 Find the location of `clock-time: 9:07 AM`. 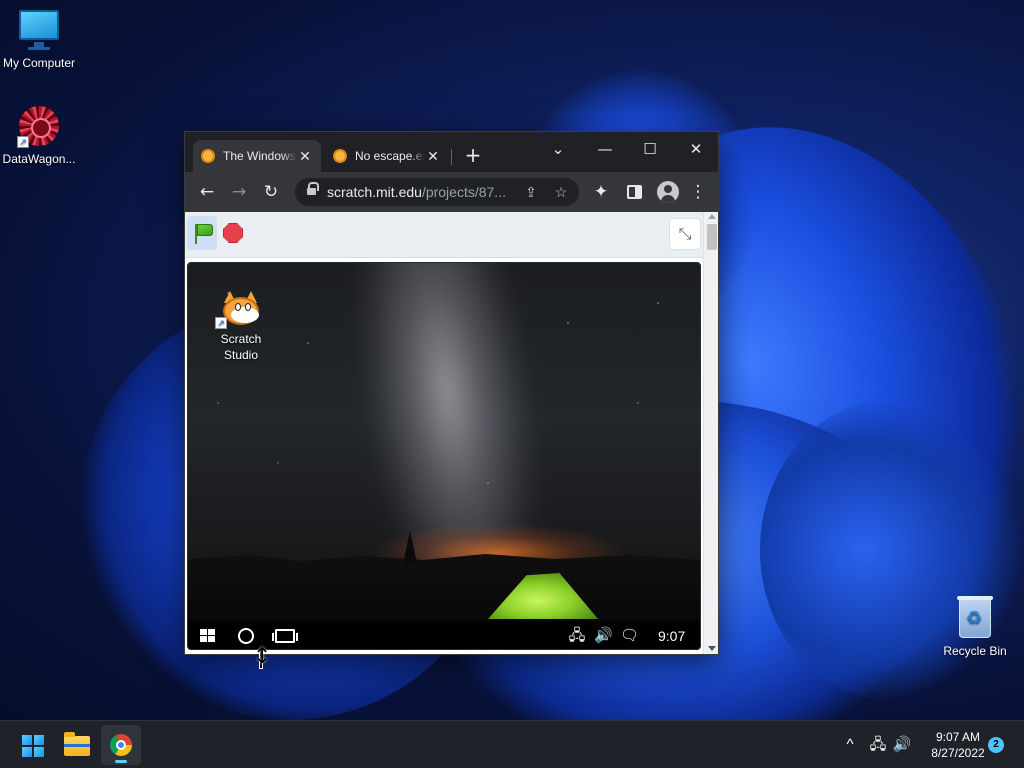

clock-time: 9:07 AM is located at coordinates (958, 737).